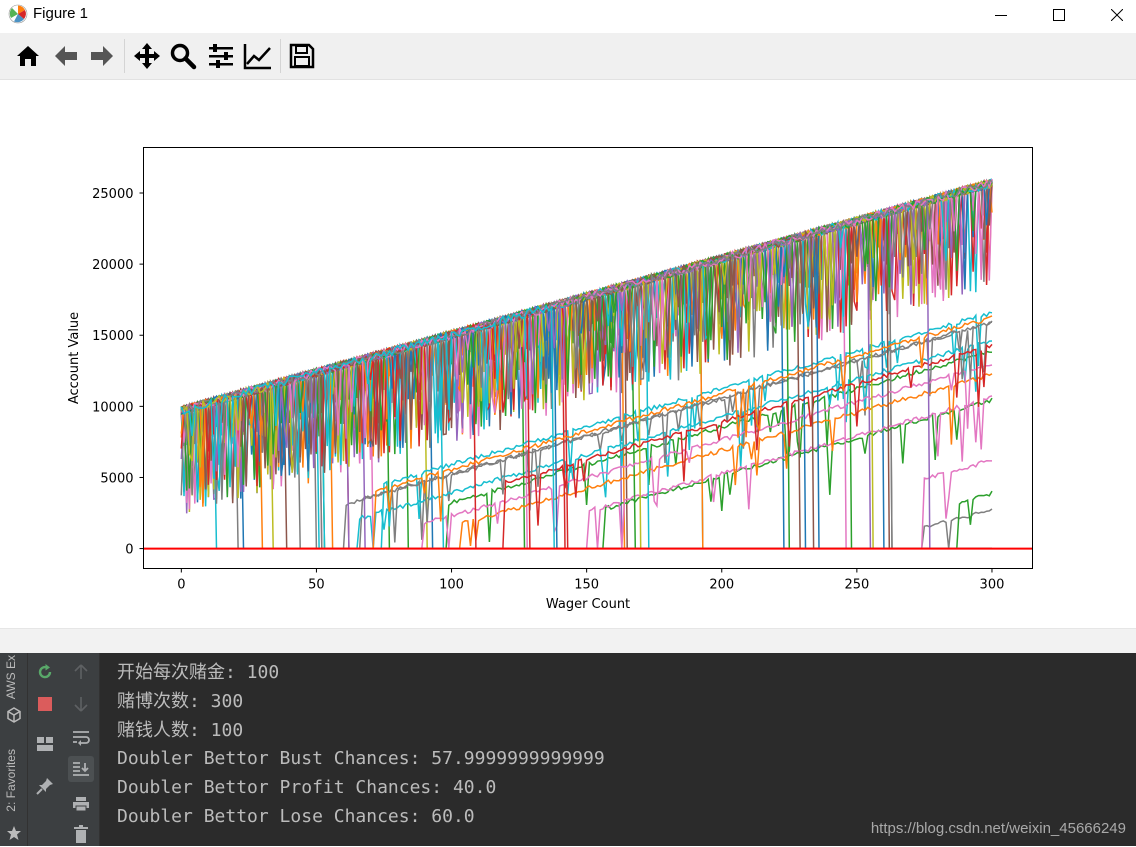 This screenshot has height=847, width=1136. What do you see at coordinates (61, 13) in the screenshot?
I see `window-title: Figure 1` at bounding box center [61, 13].